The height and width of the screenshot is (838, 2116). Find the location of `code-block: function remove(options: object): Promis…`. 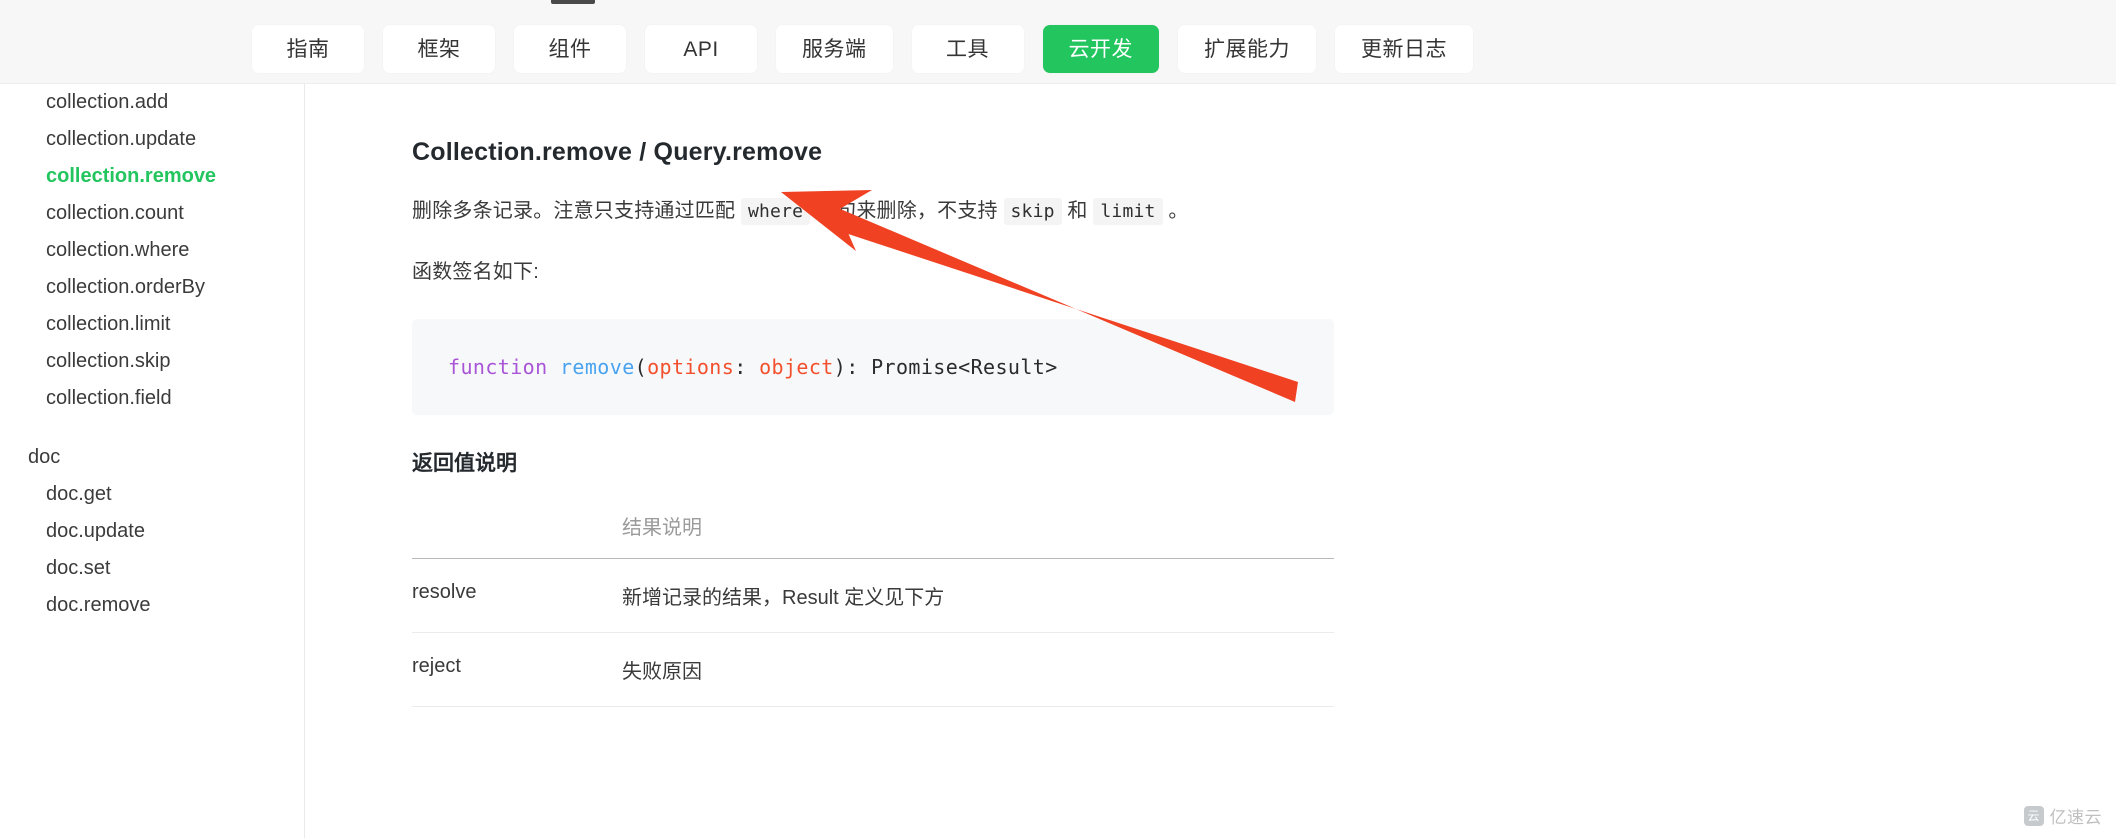

code-block: function remove(options: object): Promis… is located at coordinates (873, 367).